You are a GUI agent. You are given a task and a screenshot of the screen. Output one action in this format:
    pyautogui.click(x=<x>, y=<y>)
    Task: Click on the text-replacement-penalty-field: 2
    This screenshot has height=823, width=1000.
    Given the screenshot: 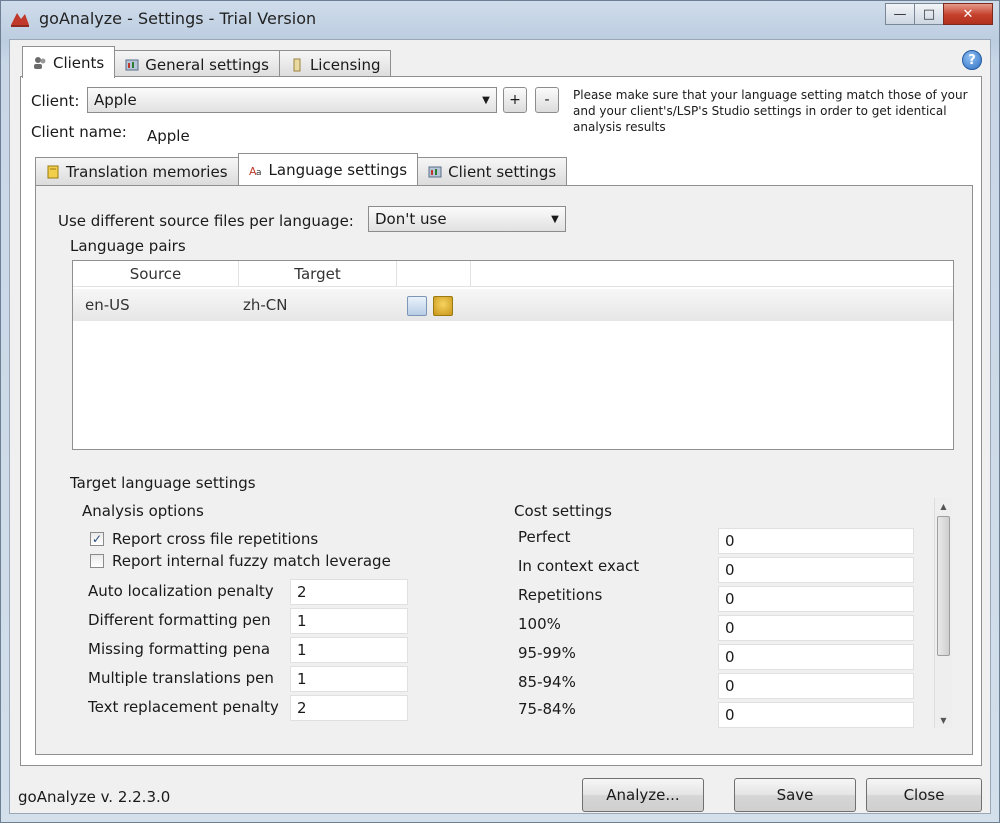 What is the action you would take?
    pyautogui.click(x=349, y=708)
    